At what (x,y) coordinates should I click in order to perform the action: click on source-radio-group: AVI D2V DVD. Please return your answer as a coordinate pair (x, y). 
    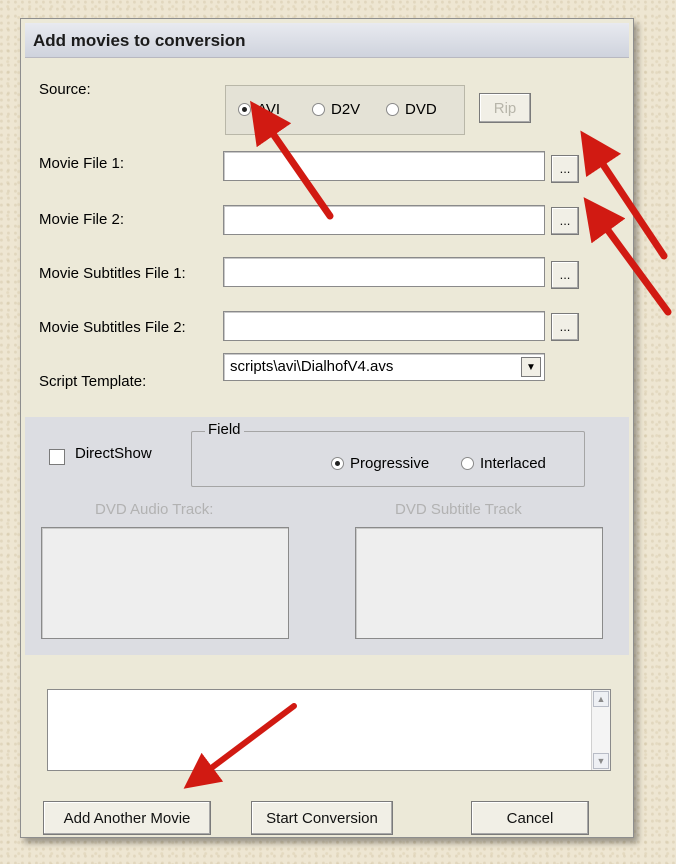
    Looking at the image, I should click on (345, 110).